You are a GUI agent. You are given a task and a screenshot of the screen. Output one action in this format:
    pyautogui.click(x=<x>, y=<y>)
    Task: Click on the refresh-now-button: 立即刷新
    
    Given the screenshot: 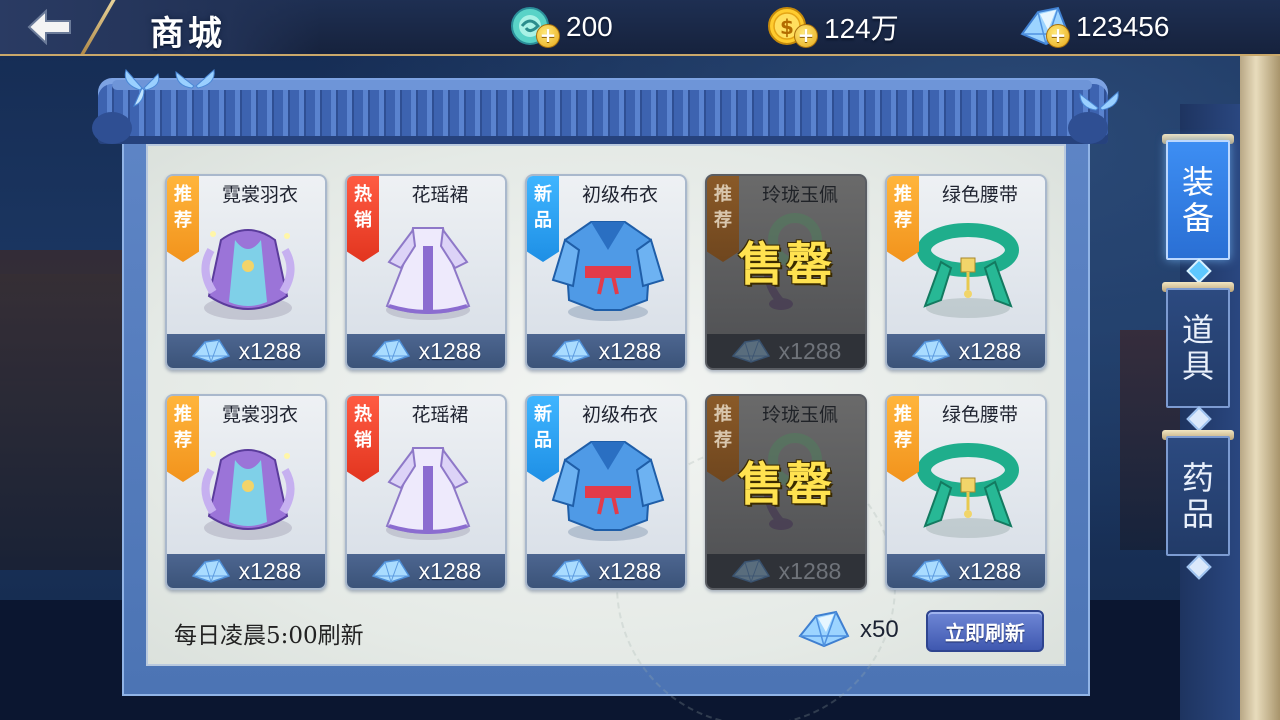 What is the action you would take?
    pyautogui.click(x=985, y=631)
    